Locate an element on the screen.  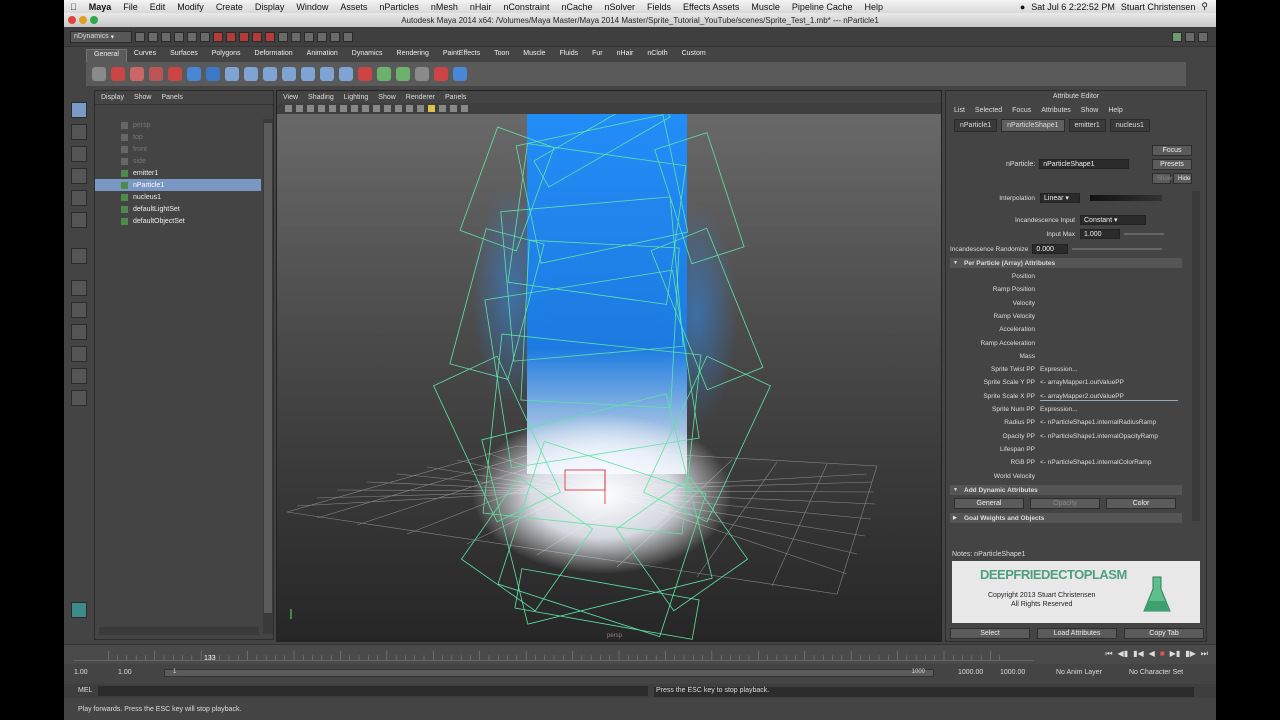
show-button: Show is located at coordinates (1162, 178).